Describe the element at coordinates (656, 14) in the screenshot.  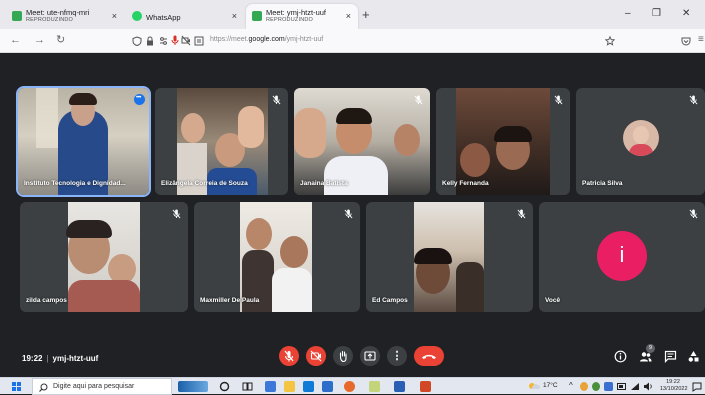
I see `maximize-button: ❐` at that location.